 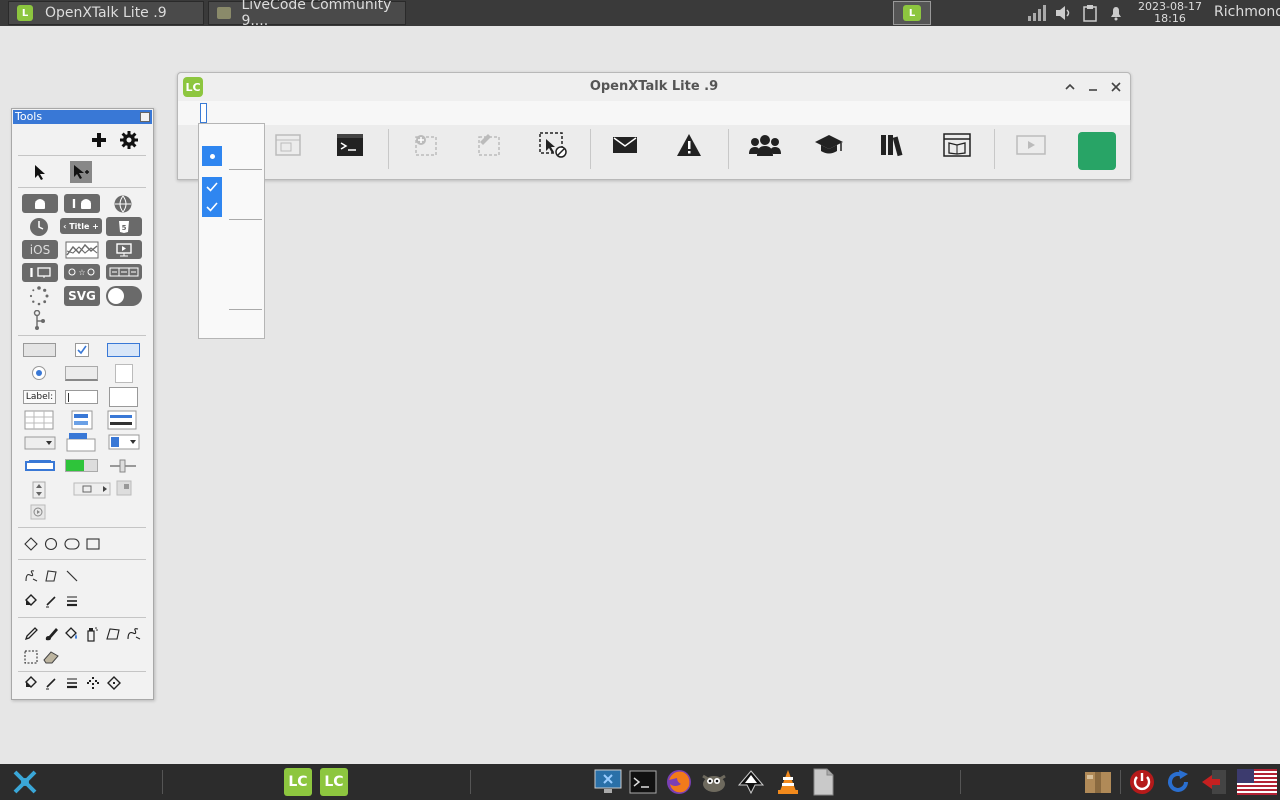 I want to click on option-menu-tool-icon, so click(x=39, y=442).